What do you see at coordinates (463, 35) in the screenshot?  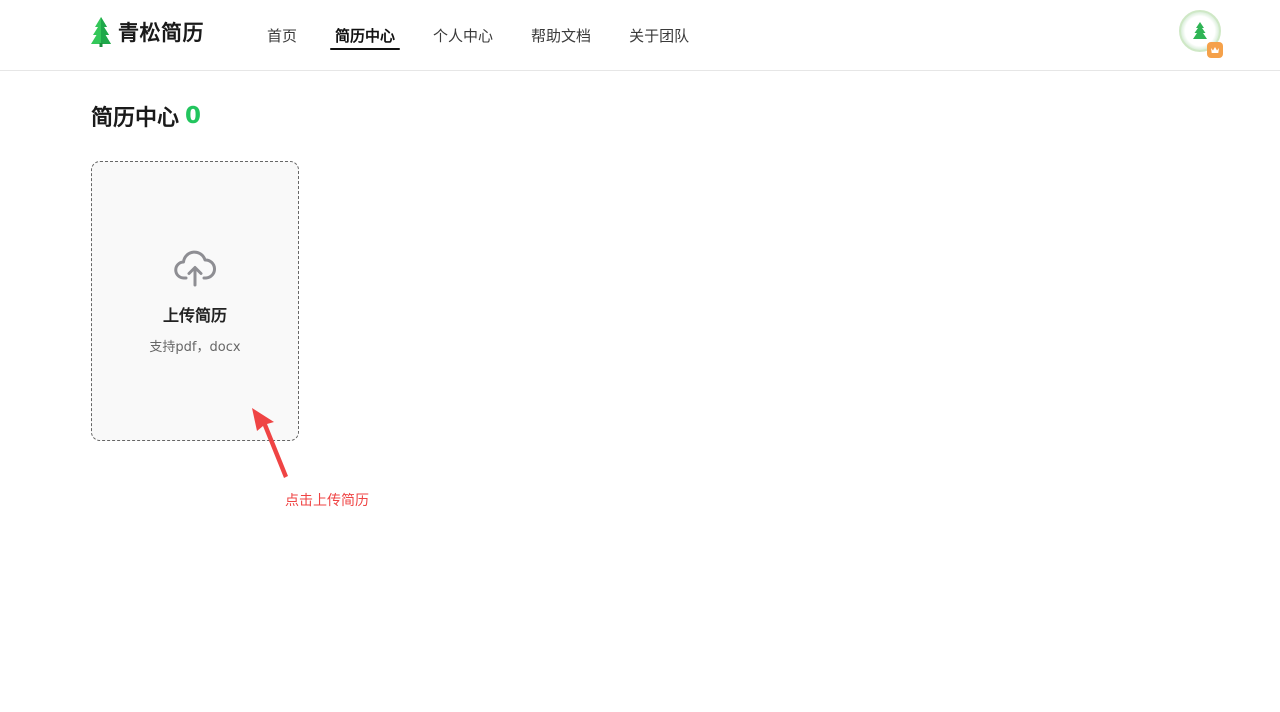 I see `nav-item-personal-center: 个人中心` at bounding box center [463, 35].